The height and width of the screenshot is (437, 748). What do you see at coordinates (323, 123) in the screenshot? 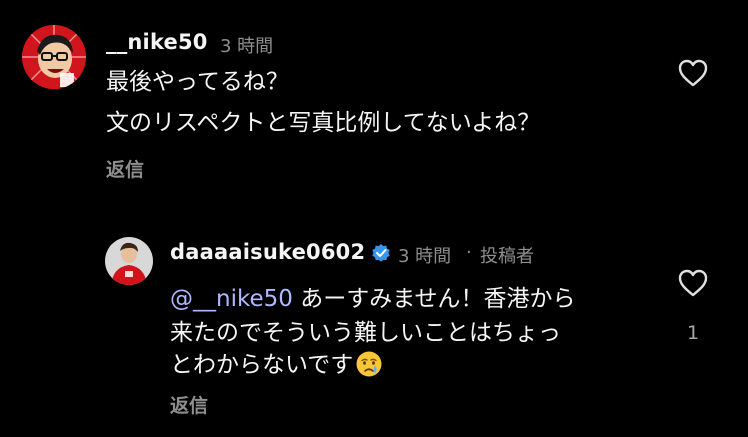
I see `comment-text-line: 文のリスペクトと写真比例してないよね？` at bounding box center [323, 123].